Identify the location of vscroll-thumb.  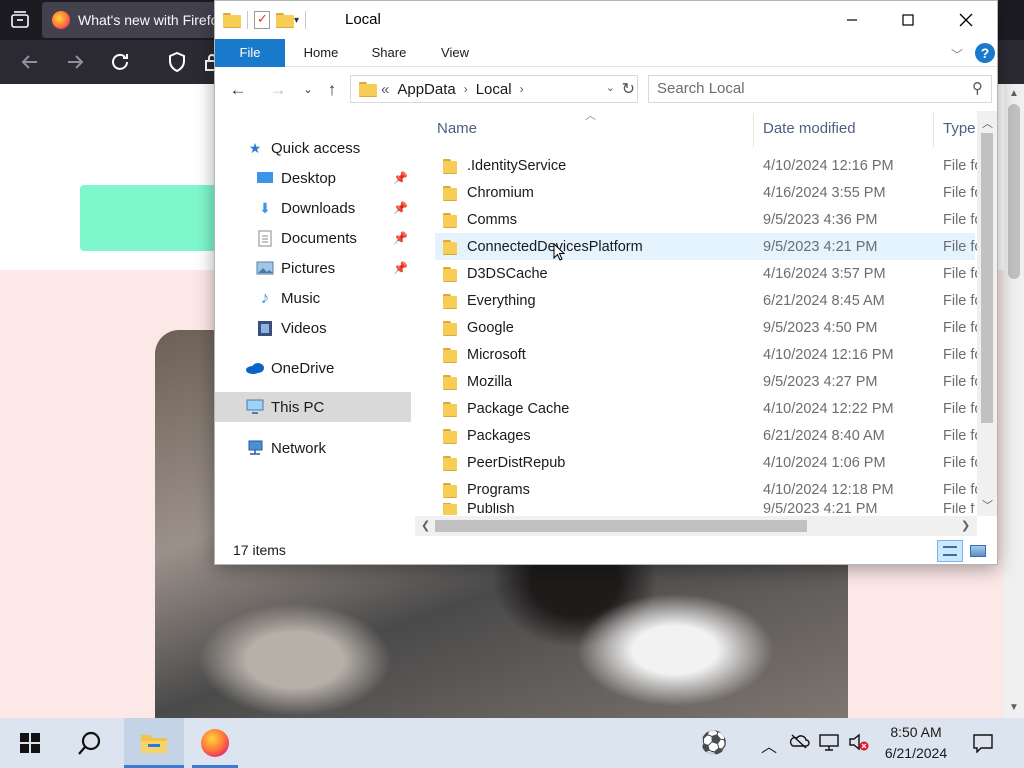
(987, 278).